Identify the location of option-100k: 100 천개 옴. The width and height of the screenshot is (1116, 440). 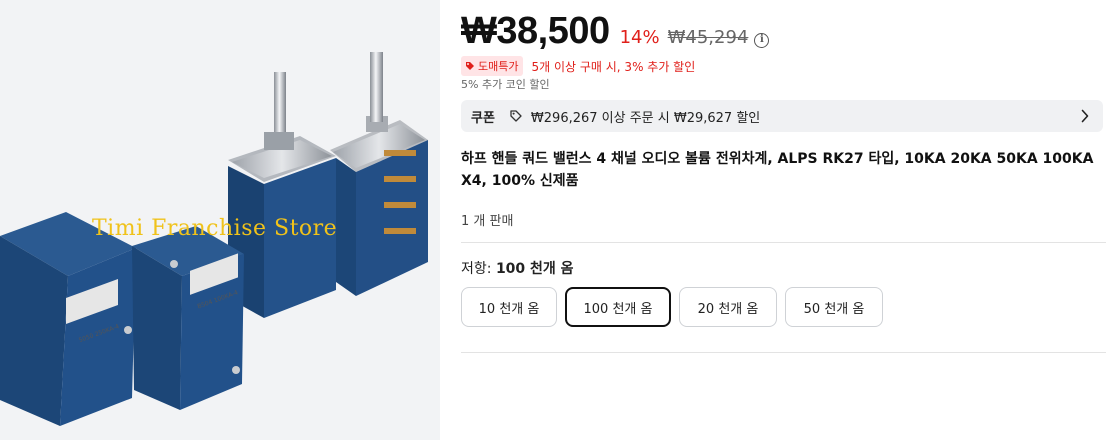
(618, 307).